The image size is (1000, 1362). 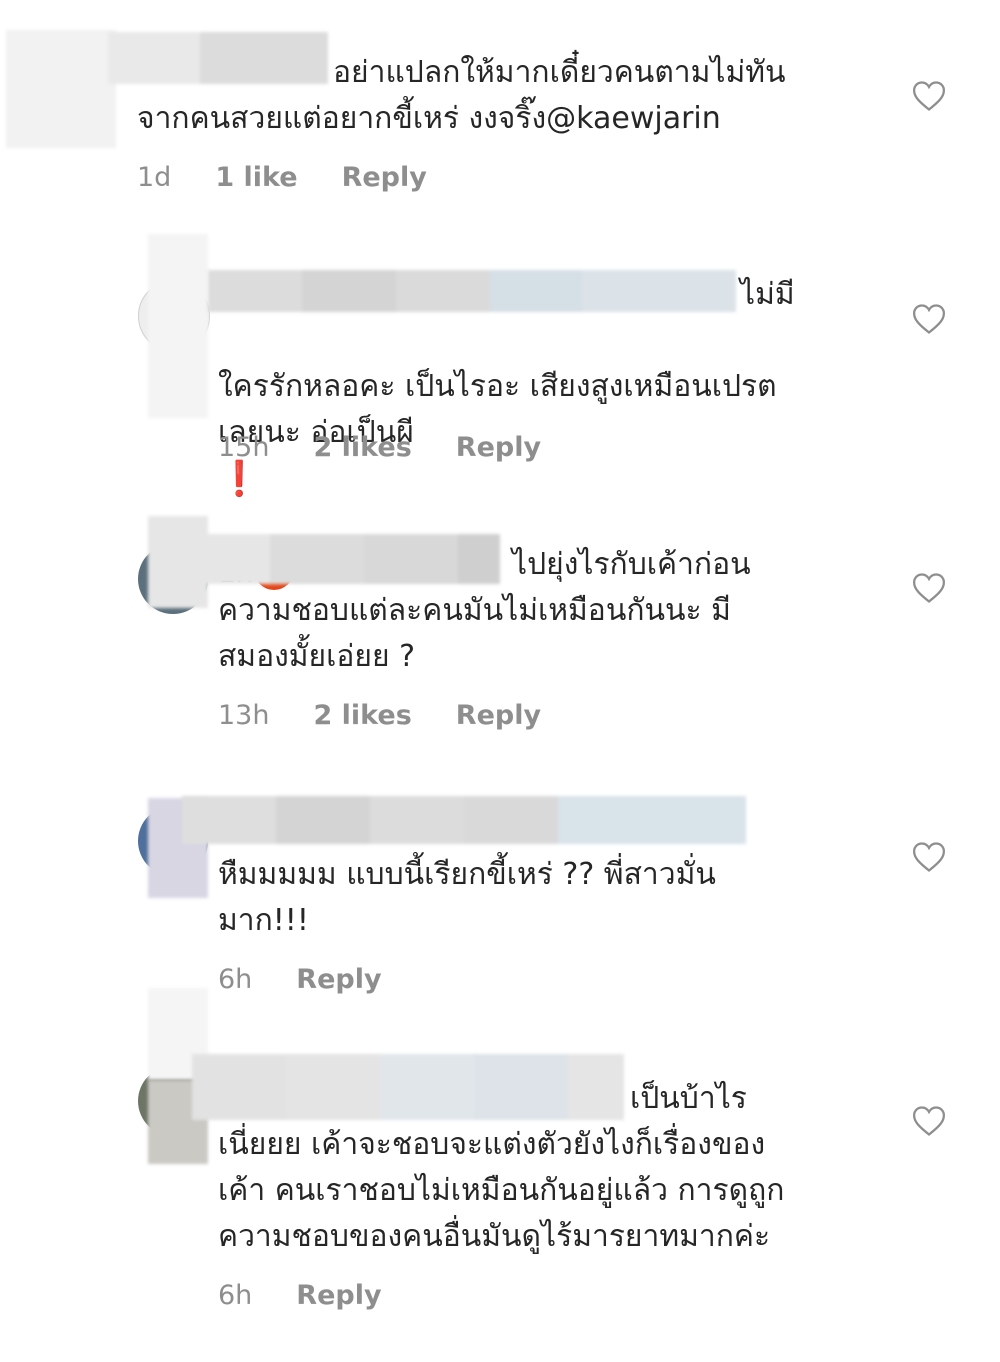 I want to click on comment-meta: 1d 1 like Reply, so click(x=282, y=177).